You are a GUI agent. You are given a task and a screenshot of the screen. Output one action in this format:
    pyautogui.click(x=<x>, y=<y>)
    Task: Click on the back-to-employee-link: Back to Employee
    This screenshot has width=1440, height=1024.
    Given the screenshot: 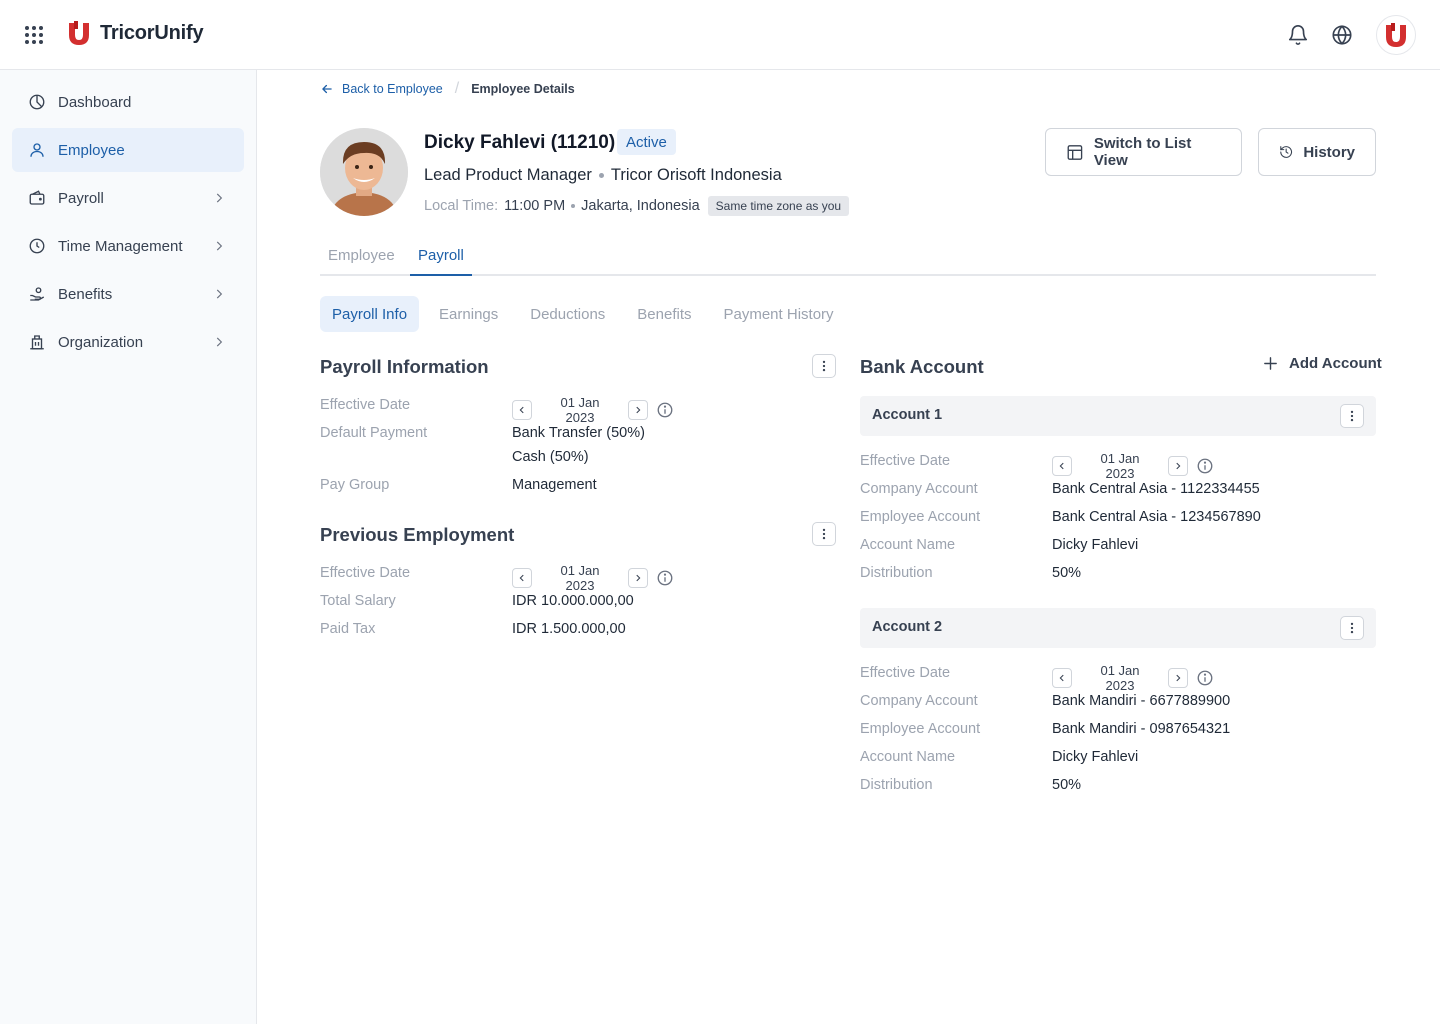 What is the action you would take?
    pyautogui.click(x=381, y=89)
    